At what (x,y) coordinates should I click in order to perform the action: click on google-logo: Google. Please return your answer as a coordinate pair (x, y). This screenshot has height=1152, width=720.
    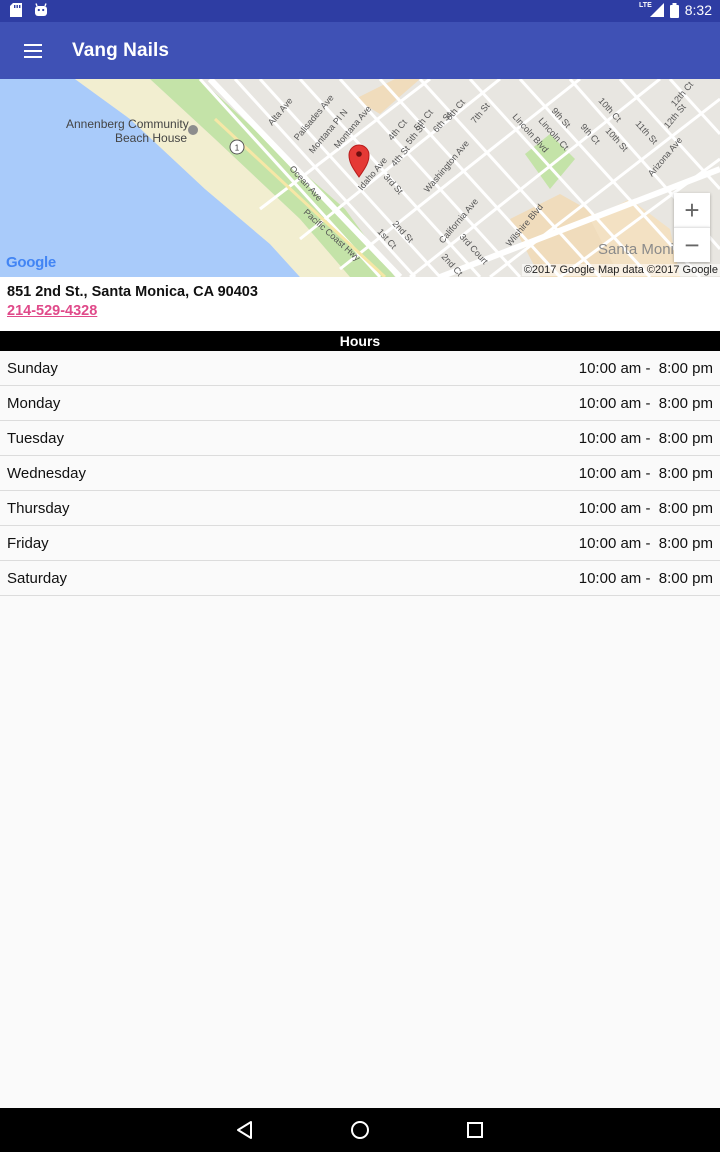
    Looking at the image, I should click on (31, 262).